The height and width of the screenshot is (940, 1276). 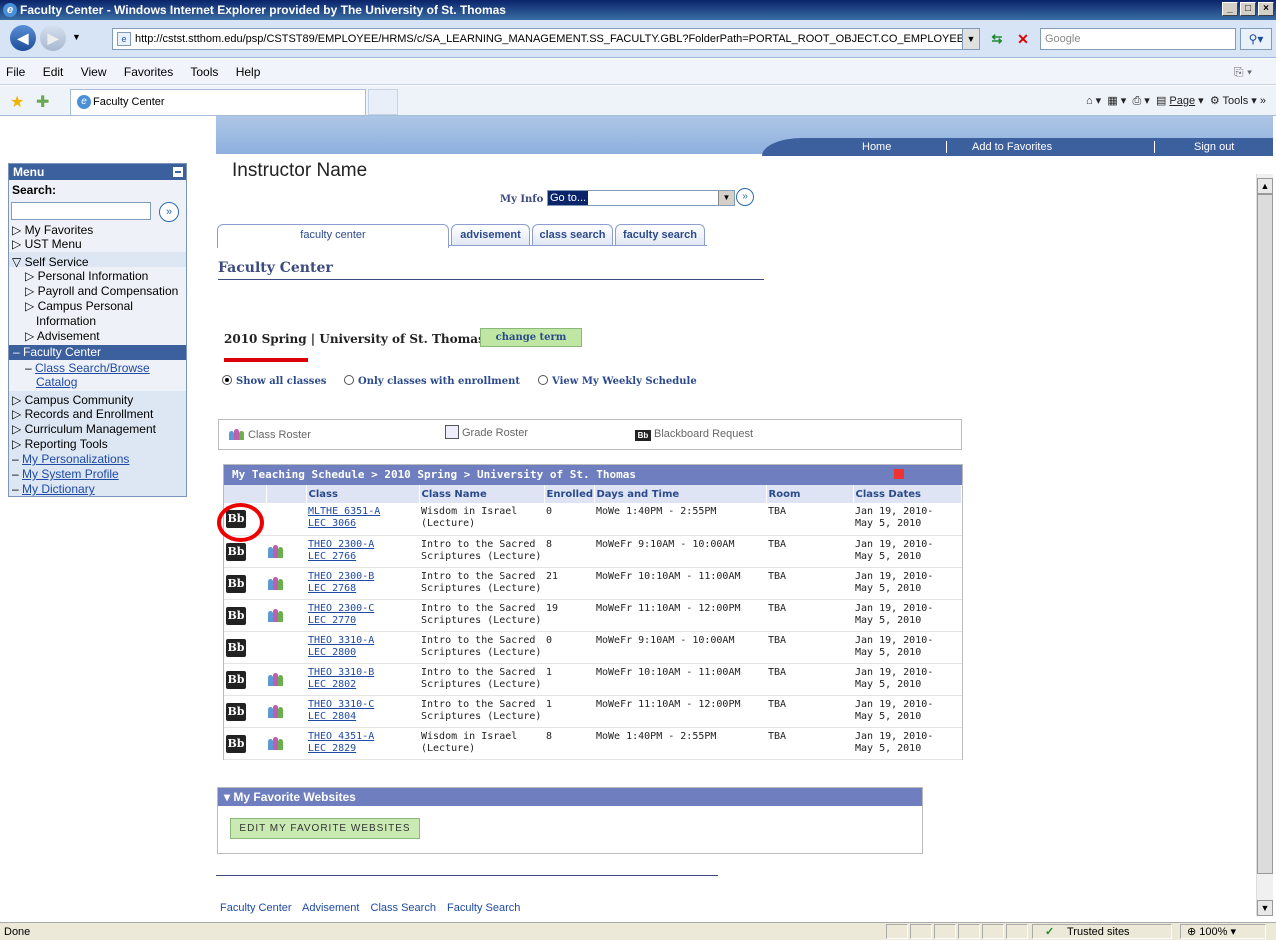 I want to click on menu-favorites: Favorites, so click(x=148, y=72).